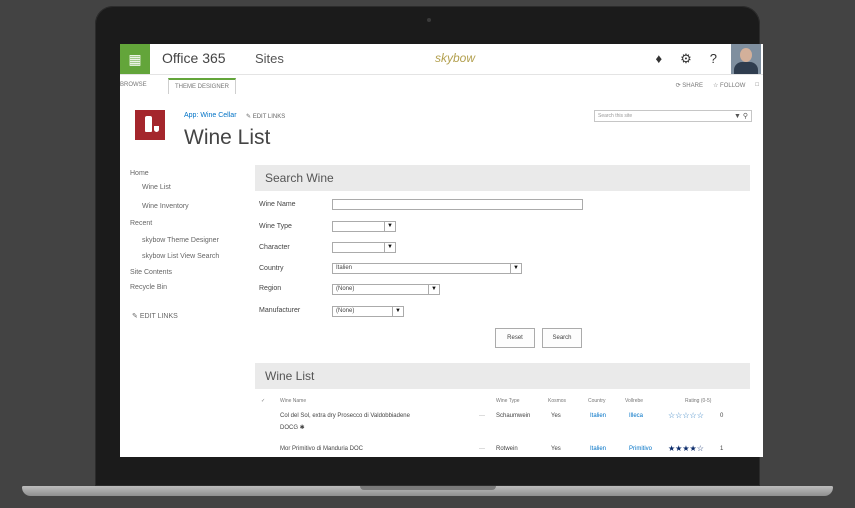 Image resolution: width=855 pixels, height=508 pixels. I want to click on select-all-checkbox: ✓, so click(263, 401).